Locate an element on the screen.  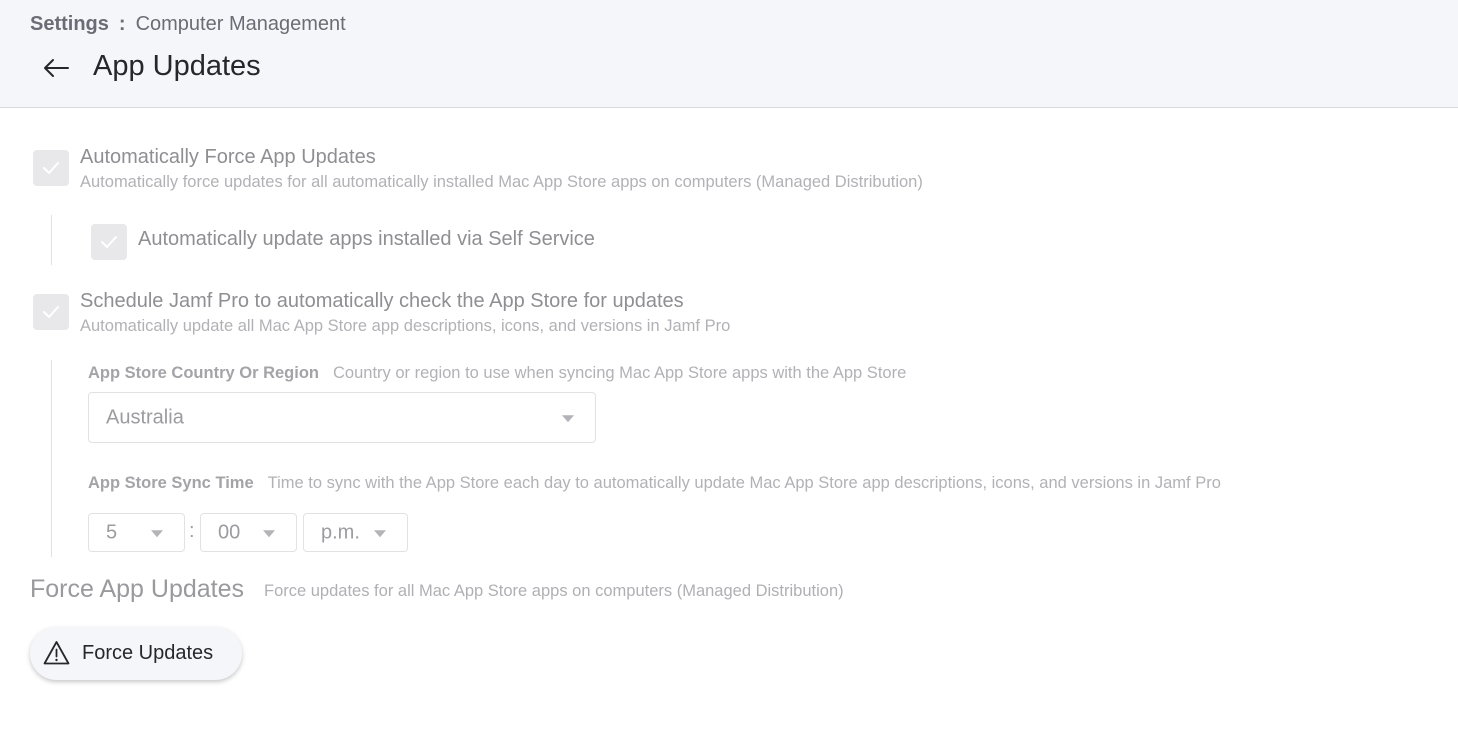
page-header: Settings: Computer Management App Updates is located at coordinates (729, 54).